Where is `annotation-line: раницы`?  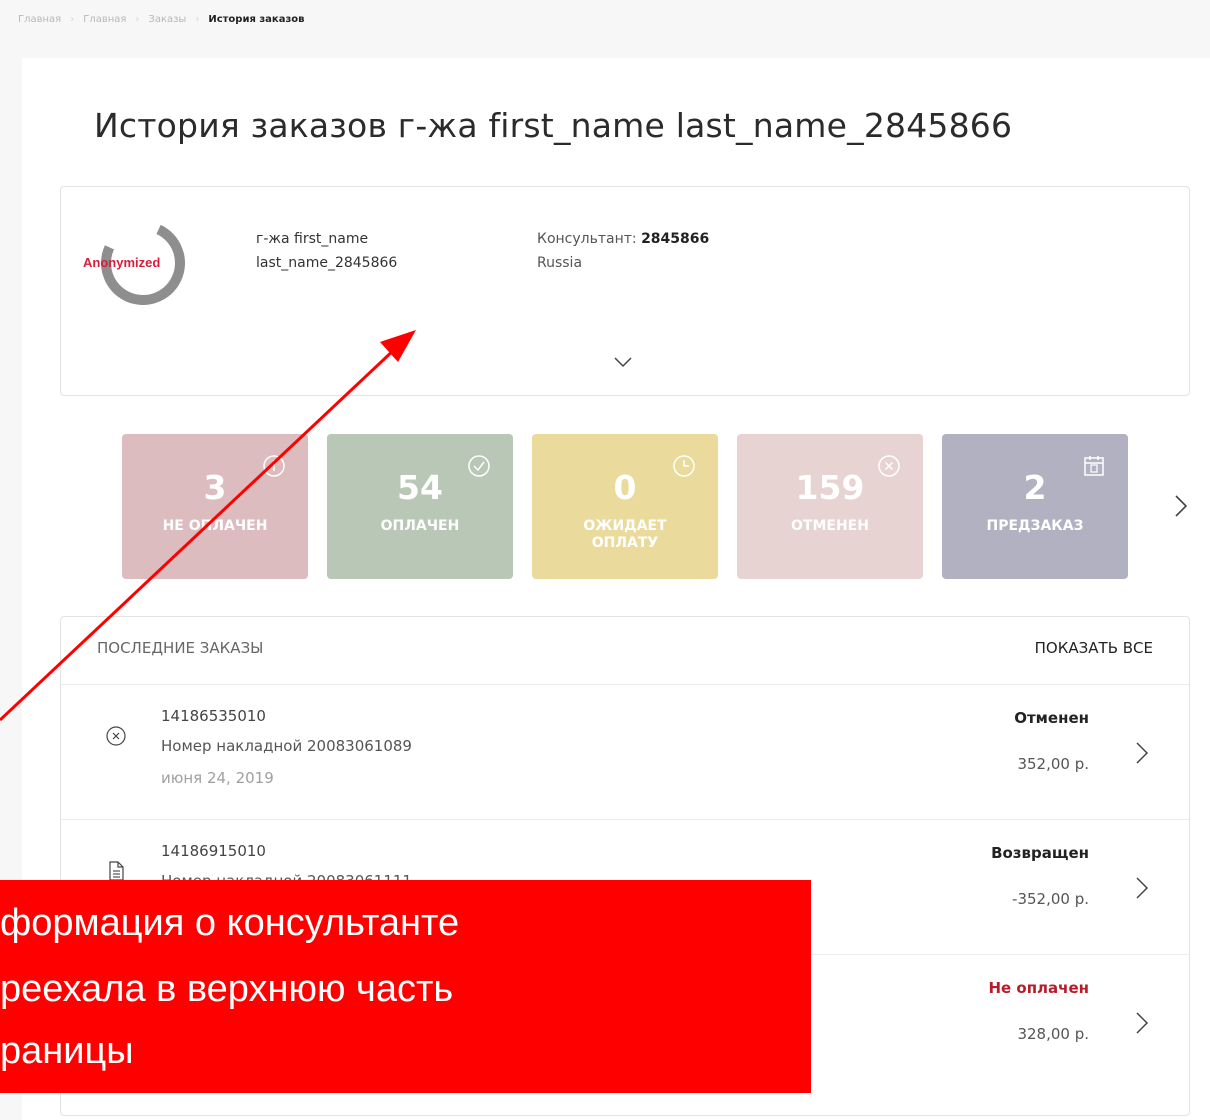
annotation-line: раницы is located at coordinates (67, 1051).